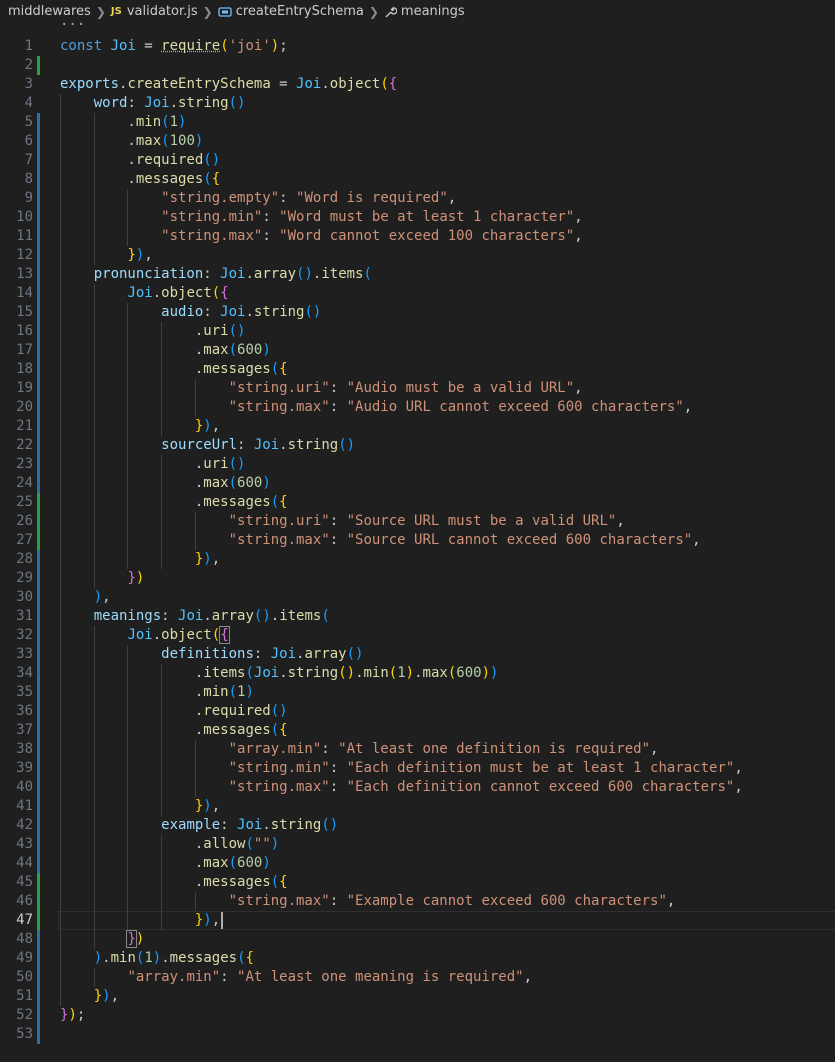 This screenshot has height=1062, width=835. What do you see at coordinates (279, 673) in the screenshot?
I see `code-text: .items(Joi.string().min(1).max(600))` at bounding box center [279, 673].